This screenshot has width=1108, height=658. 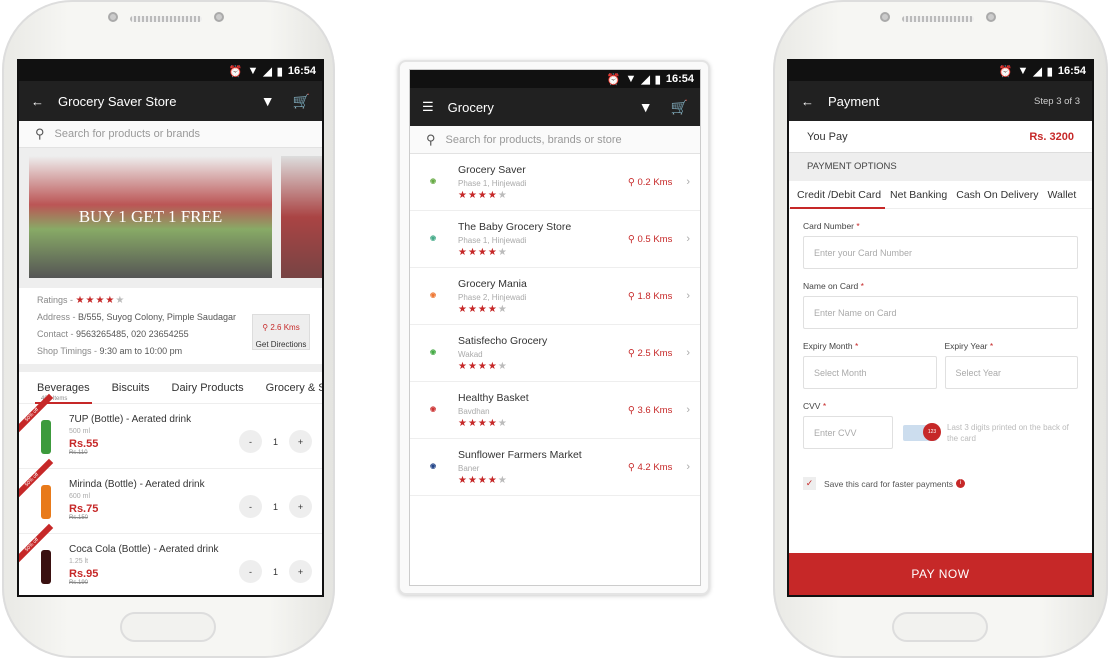 I want to click on search-input: ⚲ Search for products or brands, so click(x=170, y=134).